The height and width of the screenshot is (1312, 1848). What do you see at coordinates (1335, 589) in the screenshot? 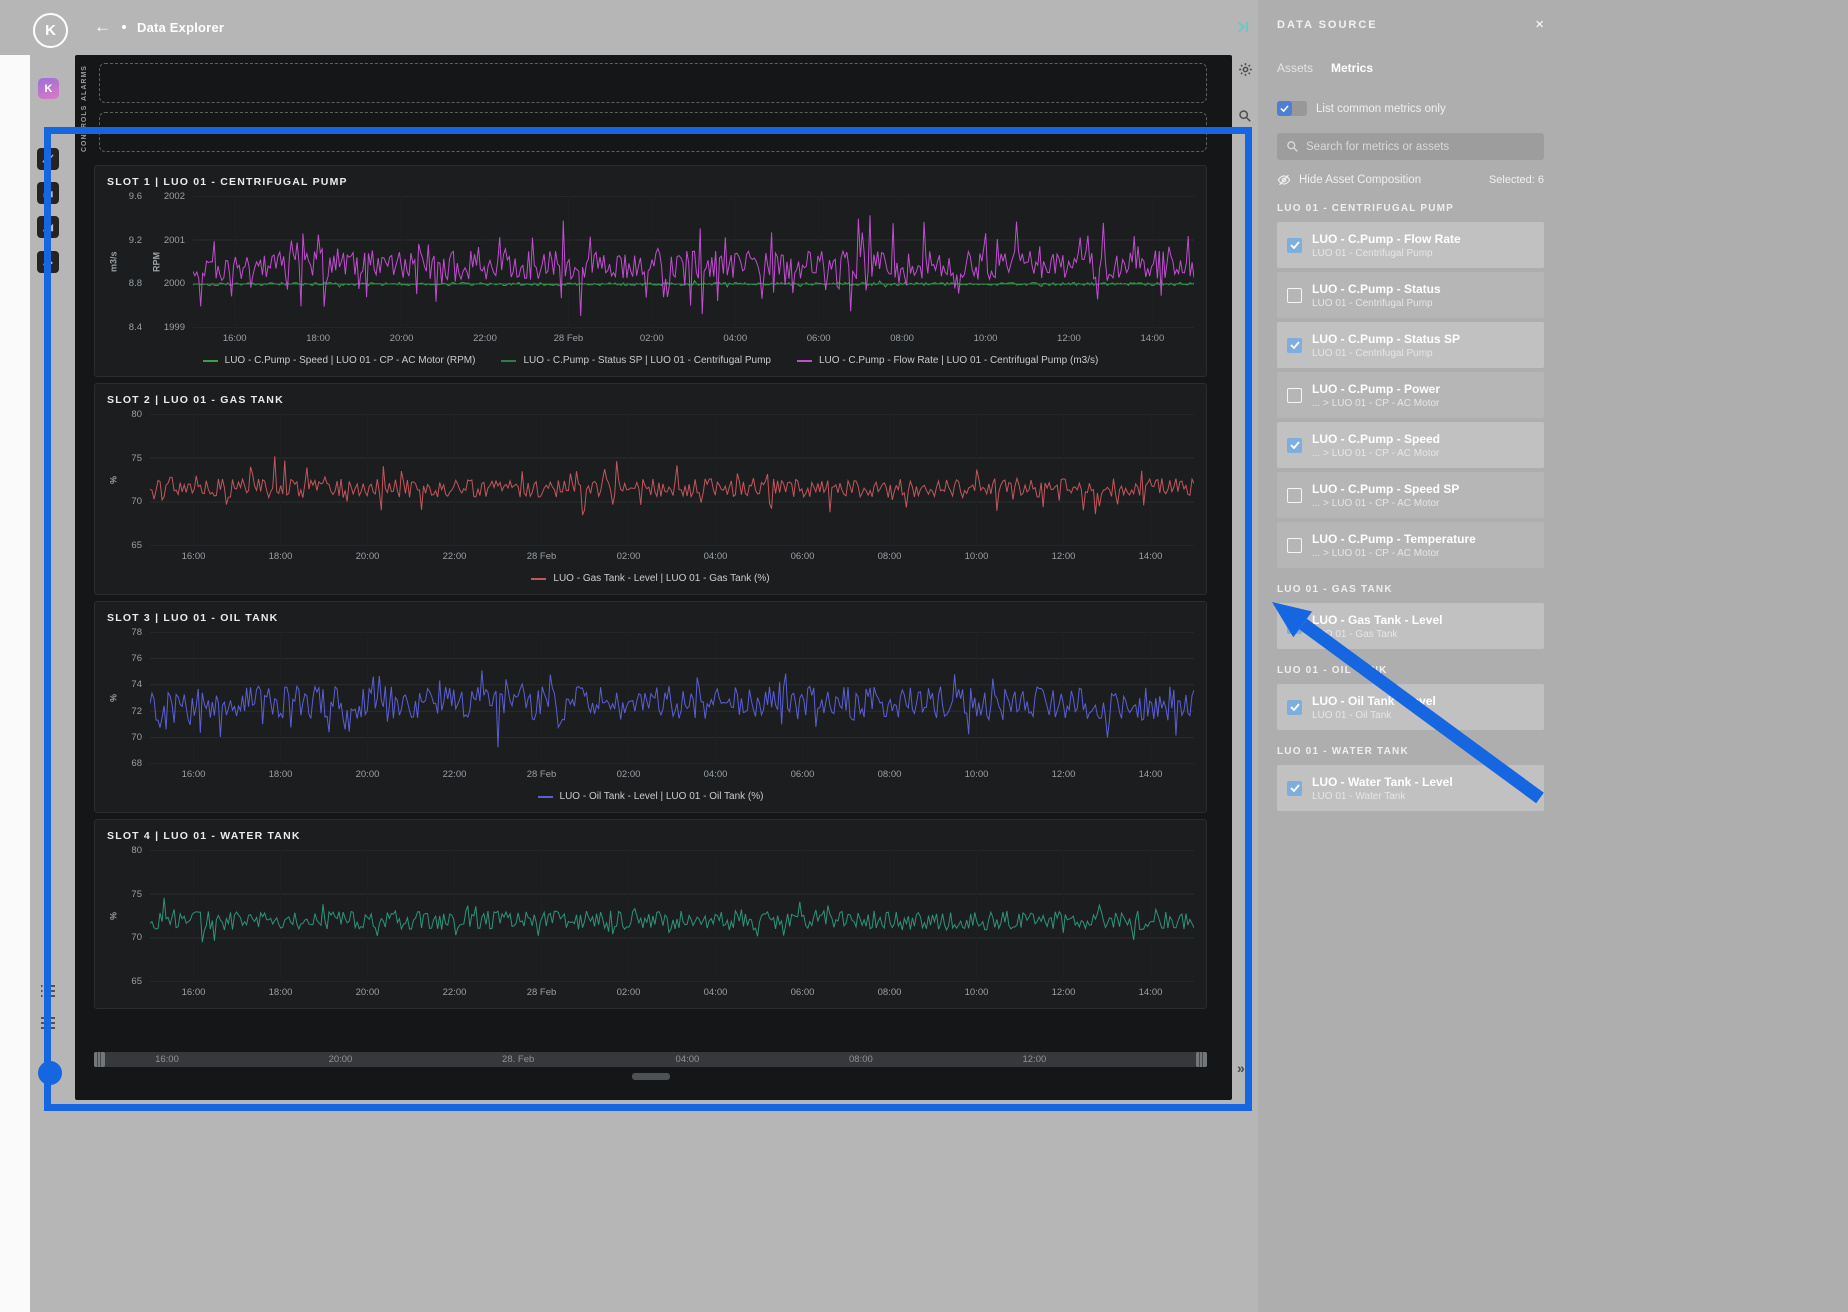
I see `group-header: LUO 01 - GAS TANK` at bounding box center [1335, 589].